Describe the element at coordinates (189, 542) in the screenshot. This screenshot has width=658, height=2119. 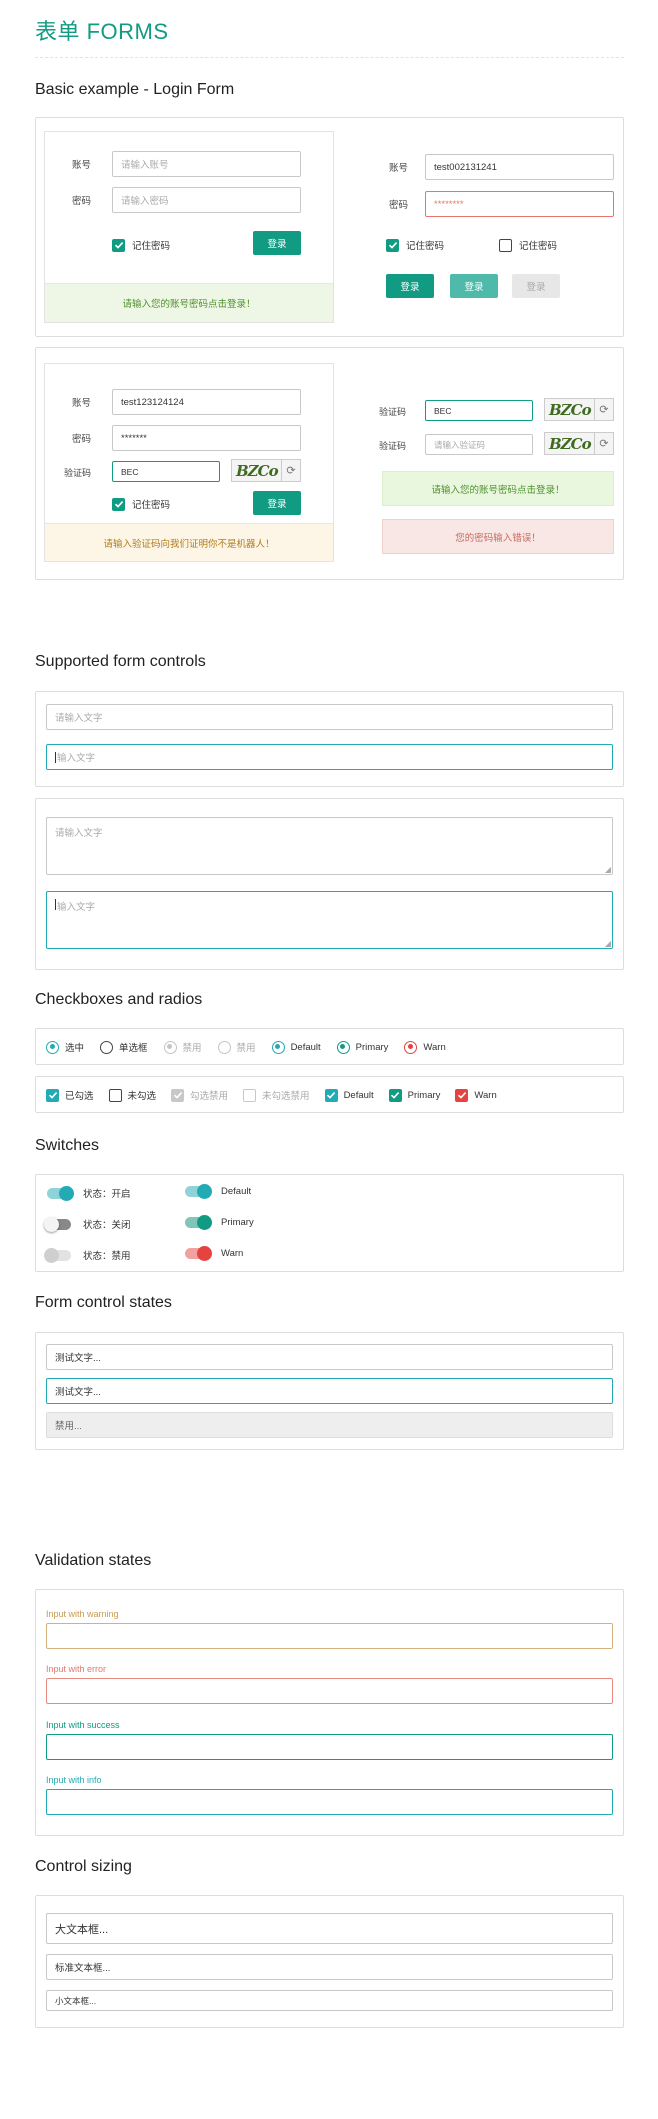
I see `captcha-notice-warning: 请输入验证码向我们证明你不是机器人！` at that location.